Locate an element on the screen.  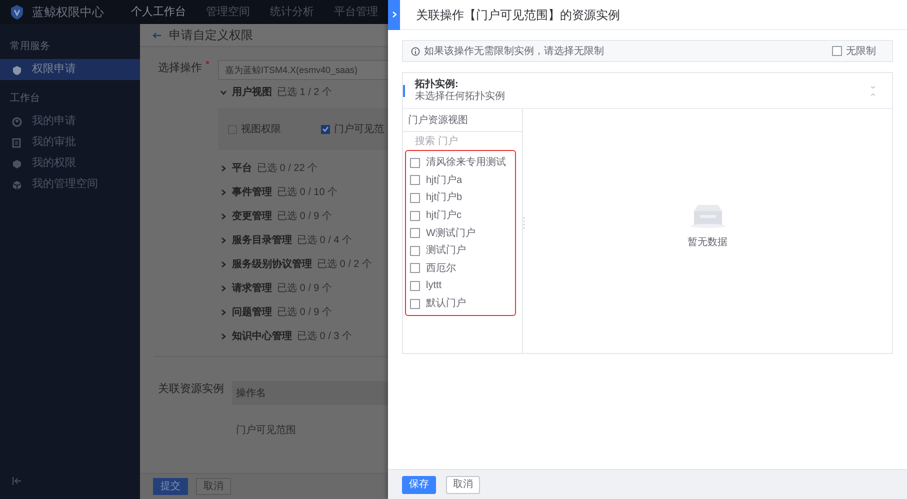
system-select: 嘉为蓝鲸ITSM4.X(esmv40_saas) is located at coordinates (303, 70).